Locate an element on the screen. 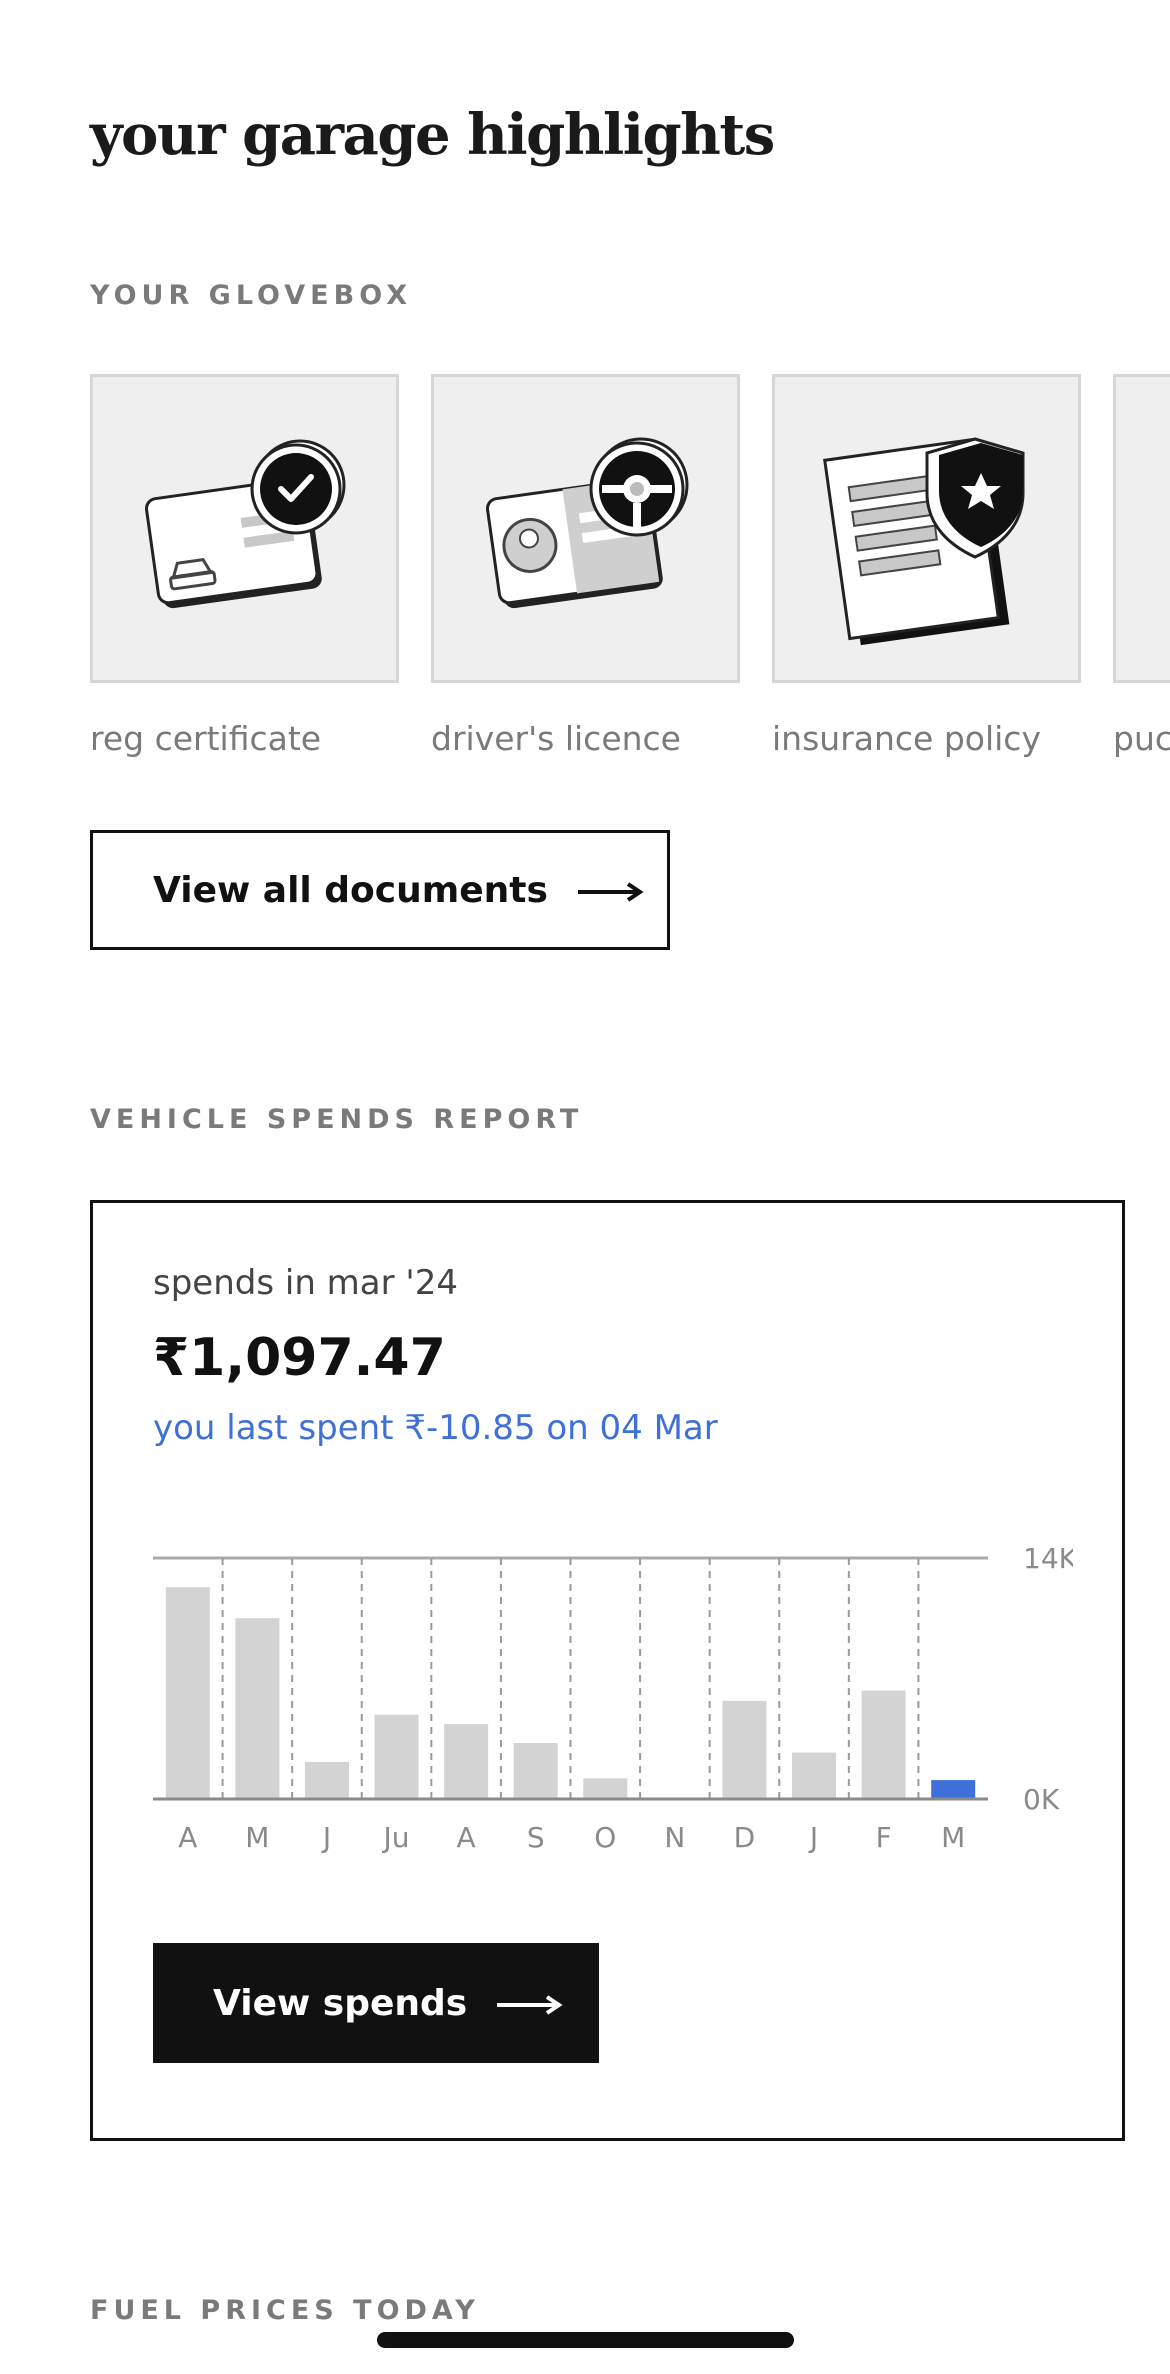 The image size is (1170, 2374). document-label: insurance policy is located at coordinates (906, 738).